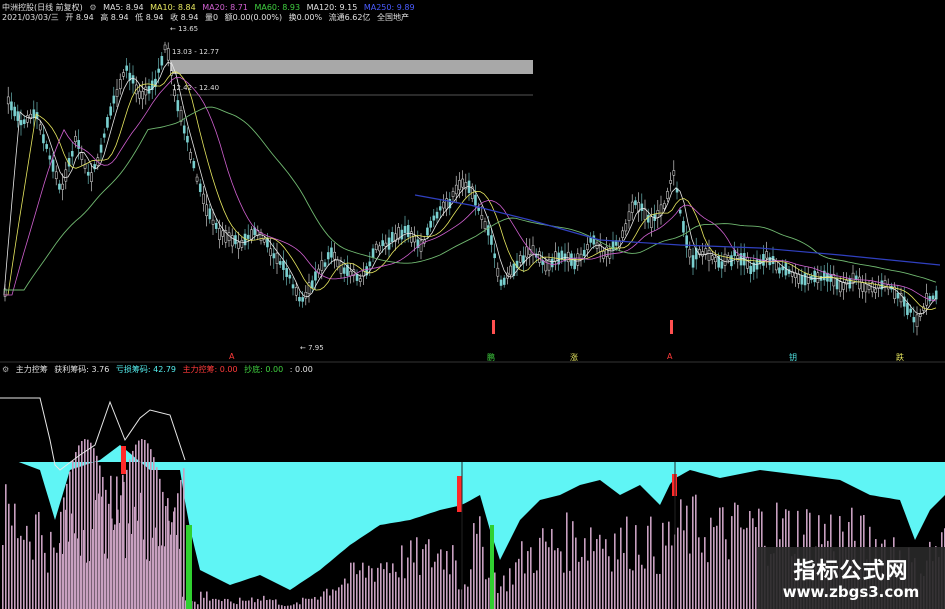 This screenshot has width=945, height=609. What do you see at coordinates (459, 494) in the screenshot?
I see `red-signal-bar` at bounding box center [459, 494].